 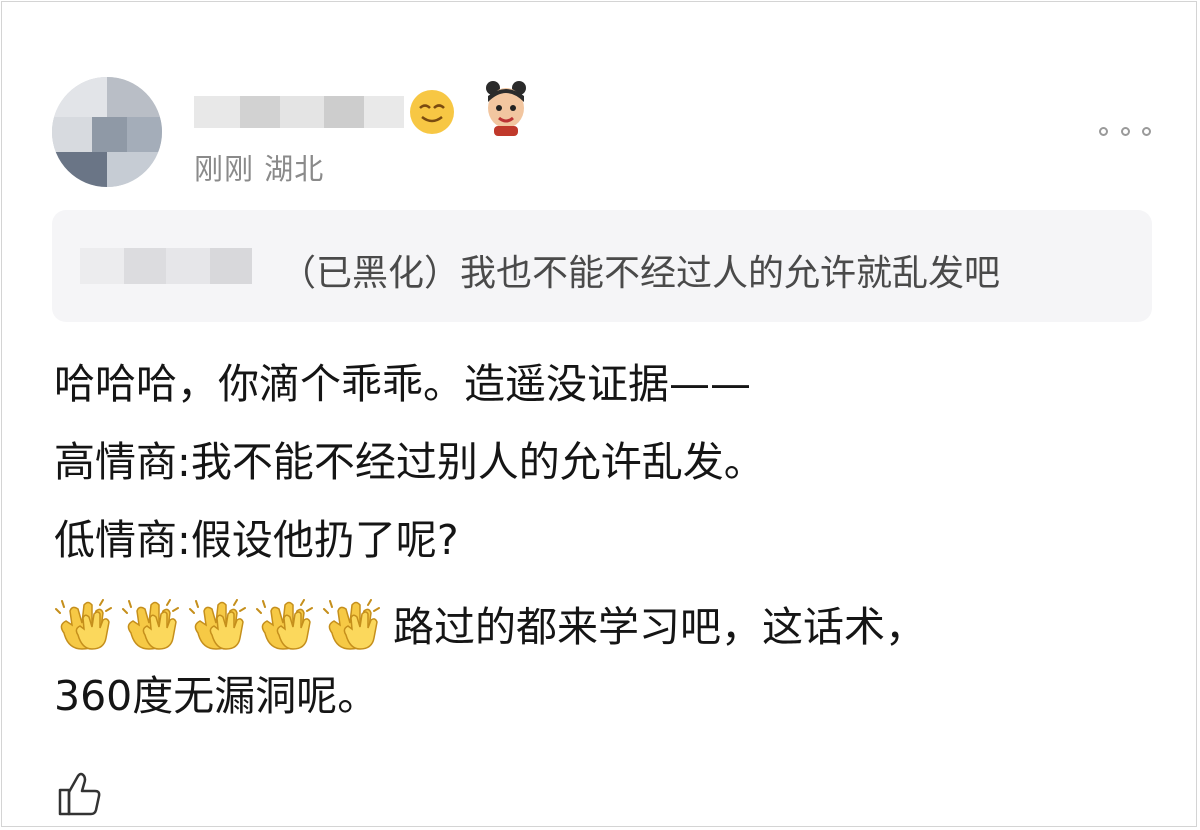 I want to click on username-redacted, so click(x=299, y=112).